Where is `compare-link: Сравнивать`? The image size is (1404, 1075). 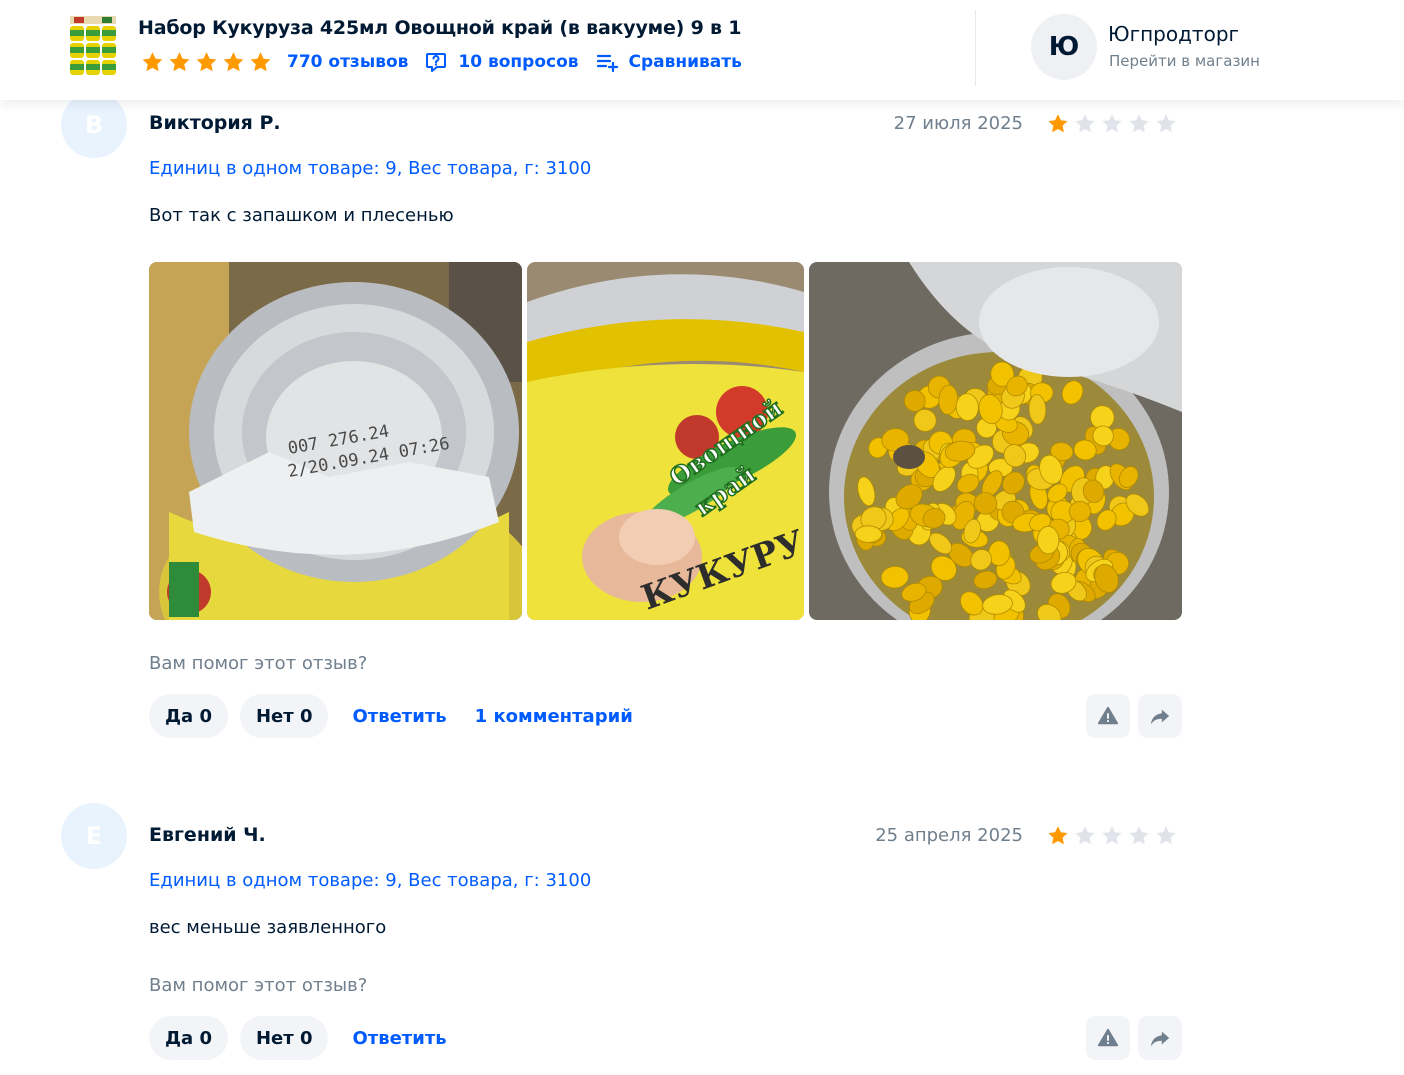 compare-link: Сравнивать is located at coordinates (668, 62).